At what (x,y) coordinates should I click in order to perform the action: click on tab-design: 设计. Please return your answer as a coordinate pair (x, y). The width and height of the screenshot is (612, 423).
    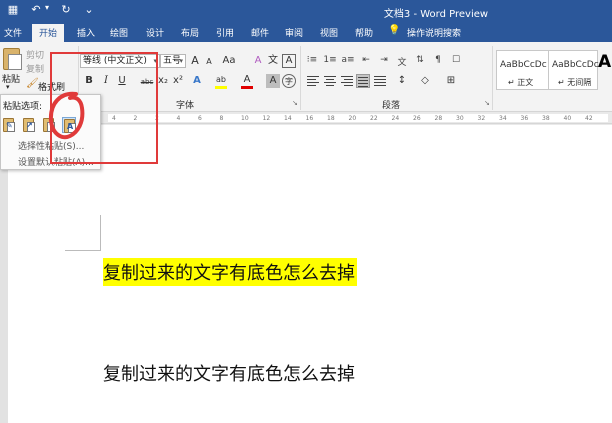
    Looking at the image, I should click on (155, 32).